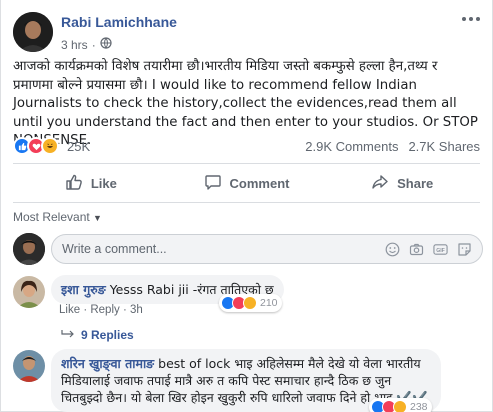 The image size is (493, 412). Describe the element at coordinates (380, 183) in the screenshot. I see `share-icon` at that location.